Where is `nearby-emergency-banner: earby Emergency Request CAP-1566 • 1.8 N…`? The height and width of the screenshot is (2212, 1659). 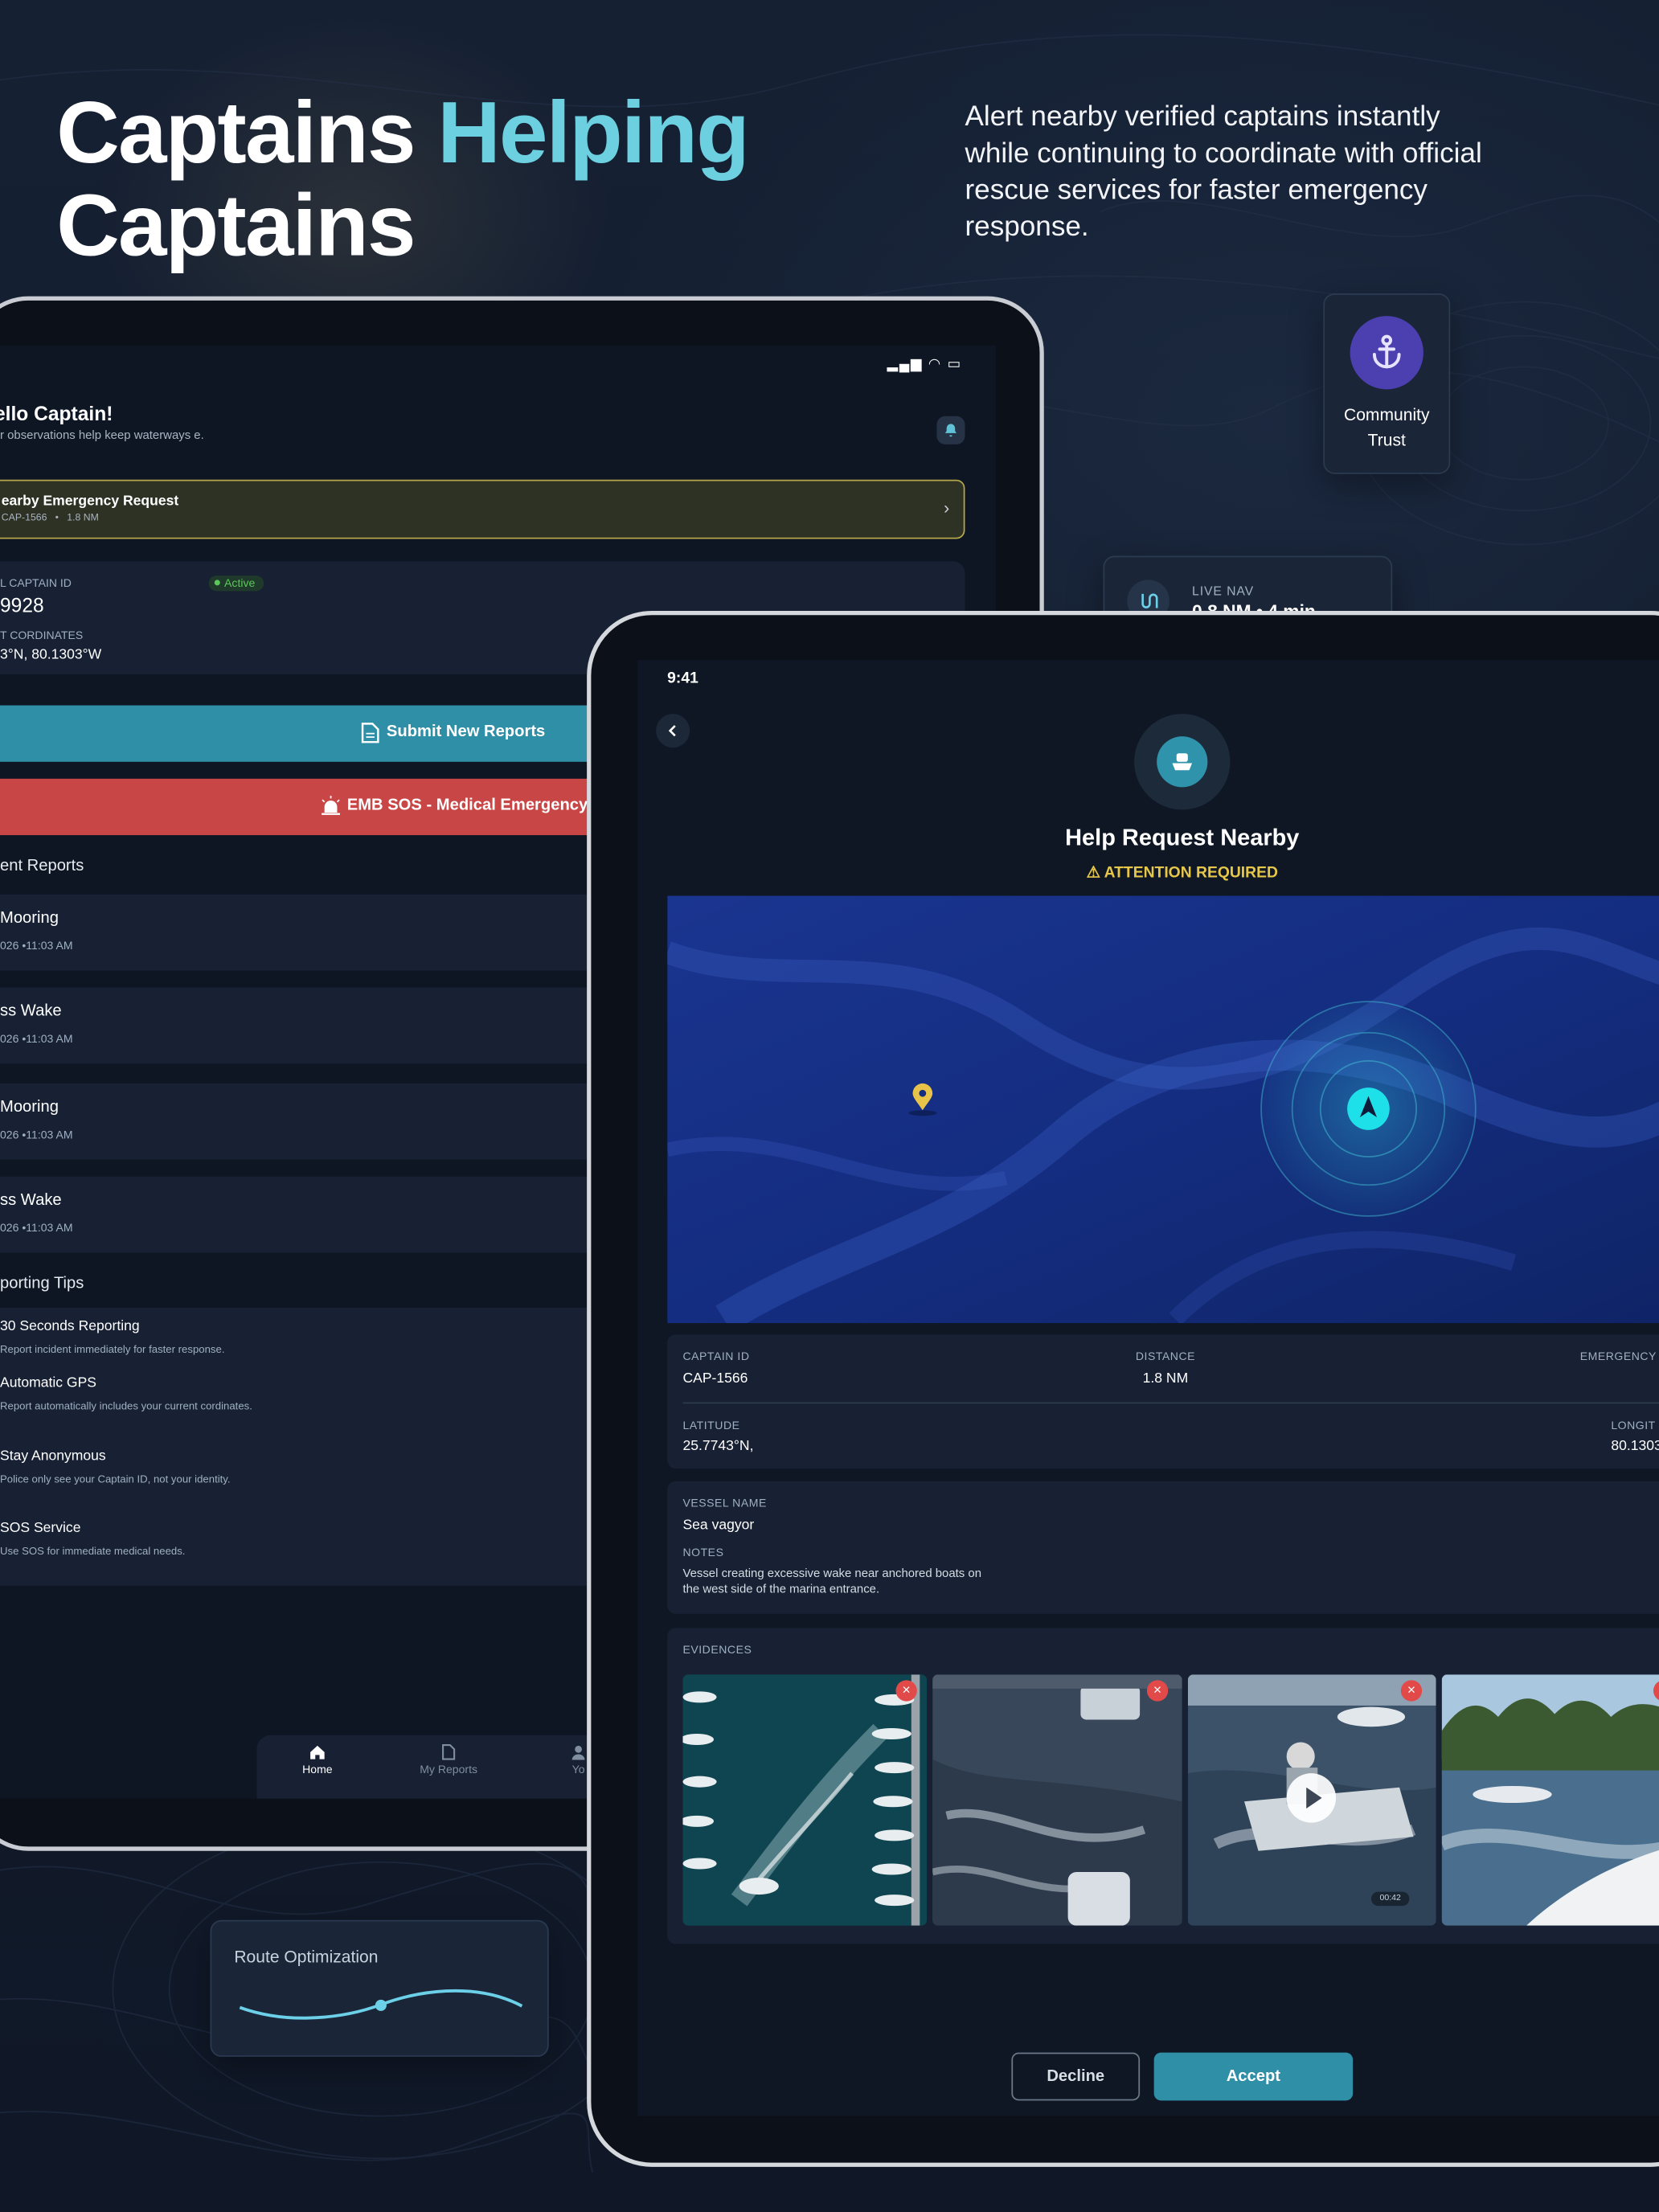
nearby-emergency-banner: earby Emergency Request CAP-1566 • 1.8 N… is located at coordinates (482, 509).